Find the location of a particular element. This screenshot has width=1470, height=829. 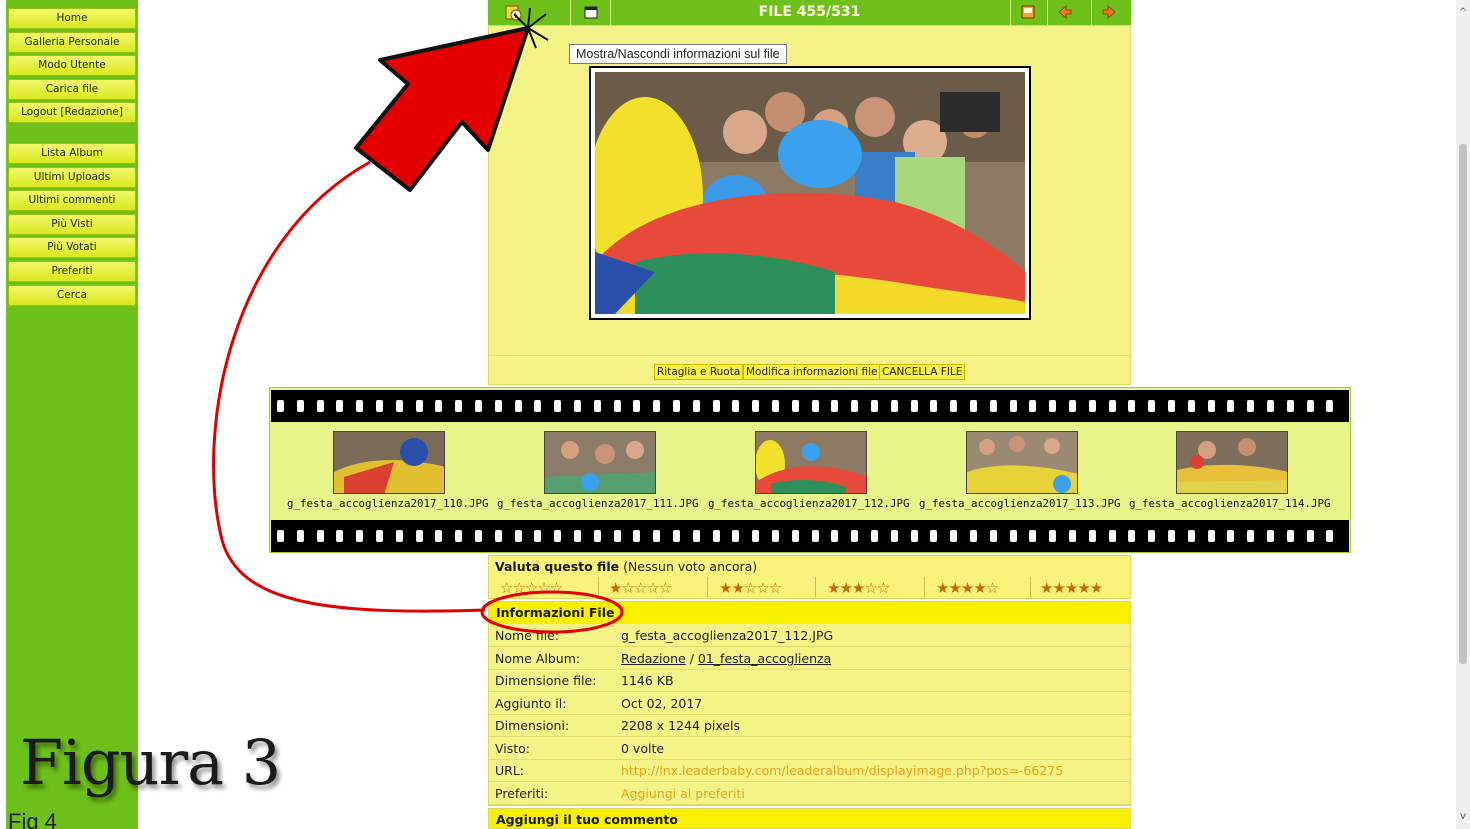

rate-4-stars: ★★★★☆ is located at coordinates (967, 588).